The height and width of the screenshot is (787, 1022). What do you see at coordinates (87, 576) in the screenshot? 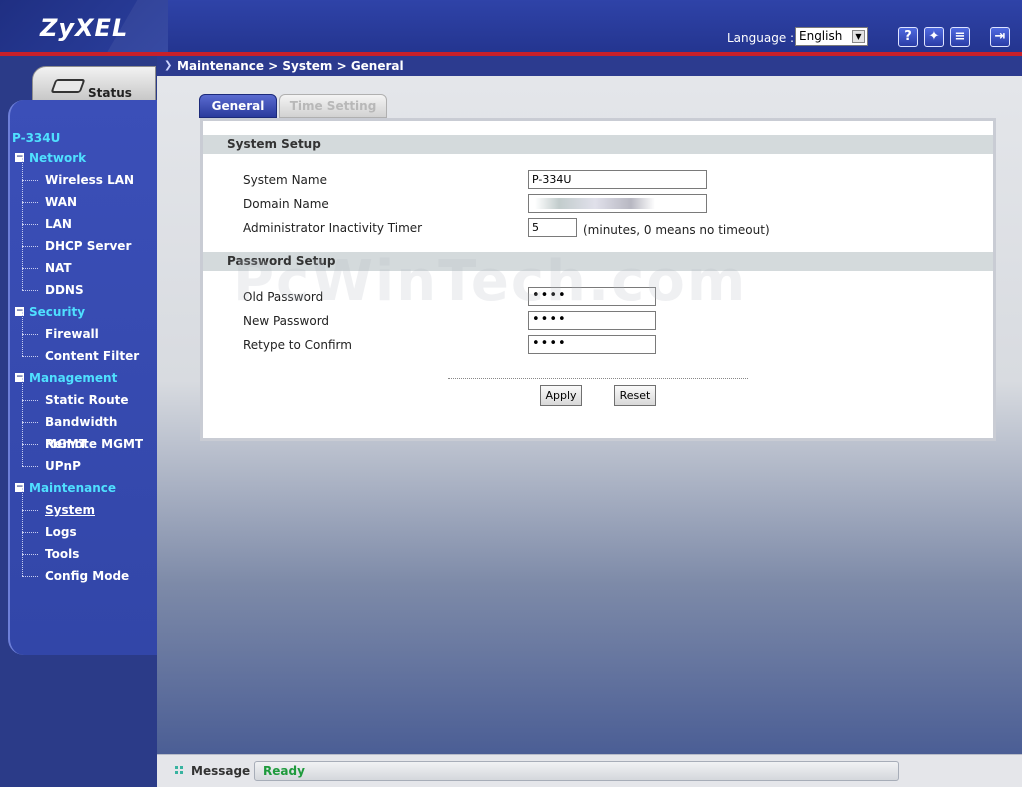
I see `nav-item-label: Config Mode` at bounding box center [87, 576].